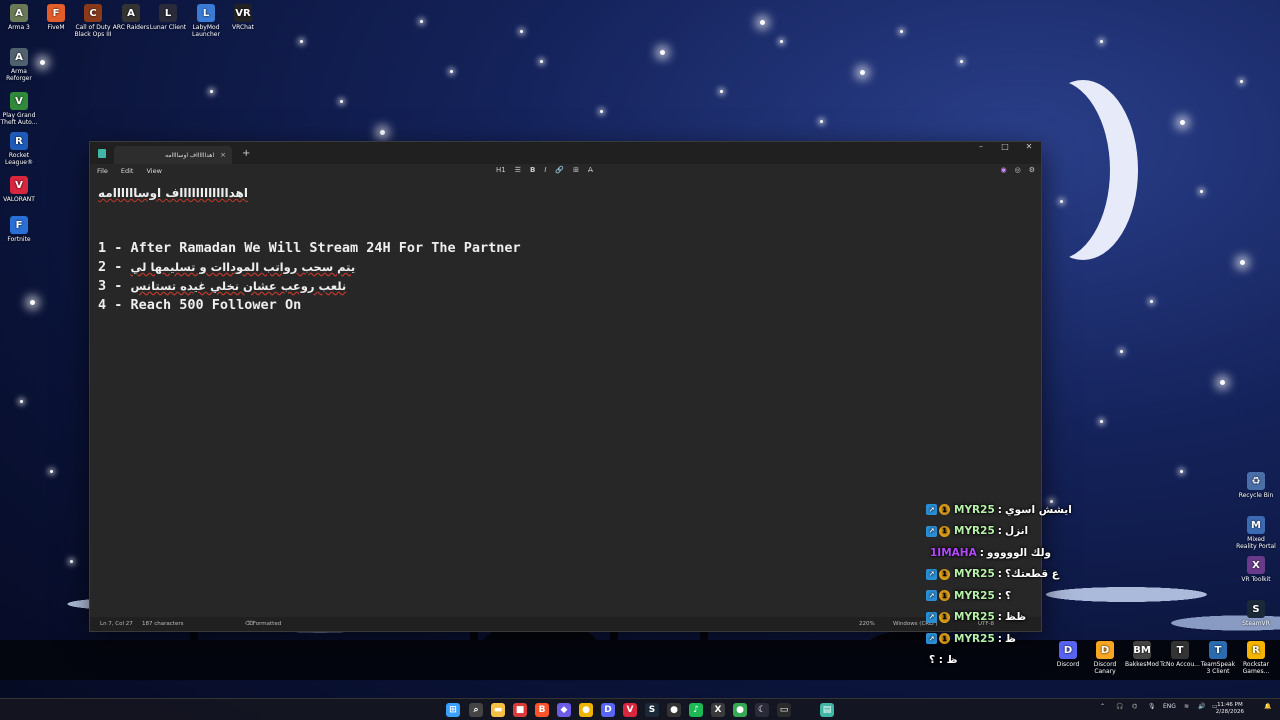 The width and height of the screenshot is (1280, 720). Describe the element at coordinates (1256, 650) in the screenshot. I see `rockstar-icon: R` at that location.